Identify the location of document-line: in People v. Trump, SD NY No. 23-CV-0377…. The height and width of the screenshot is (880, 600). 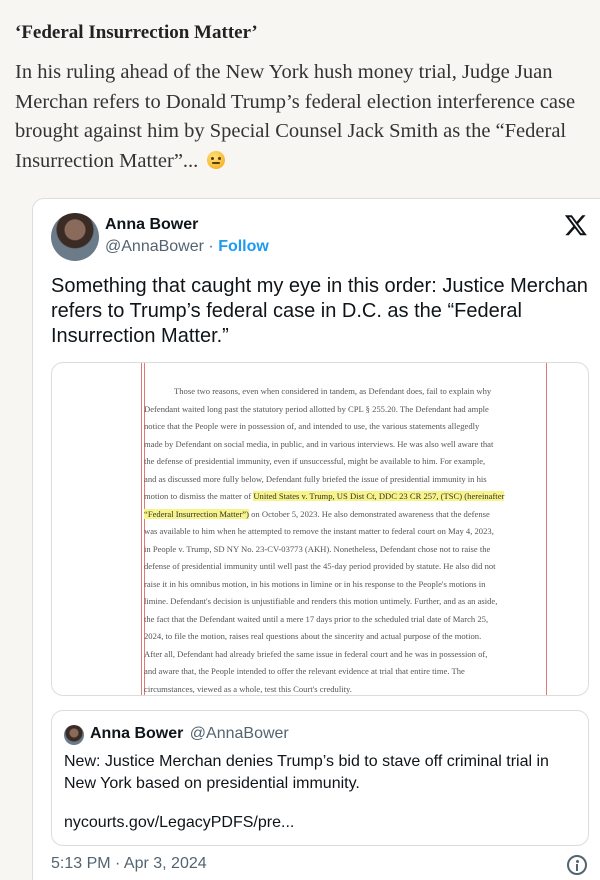
(317, 548).